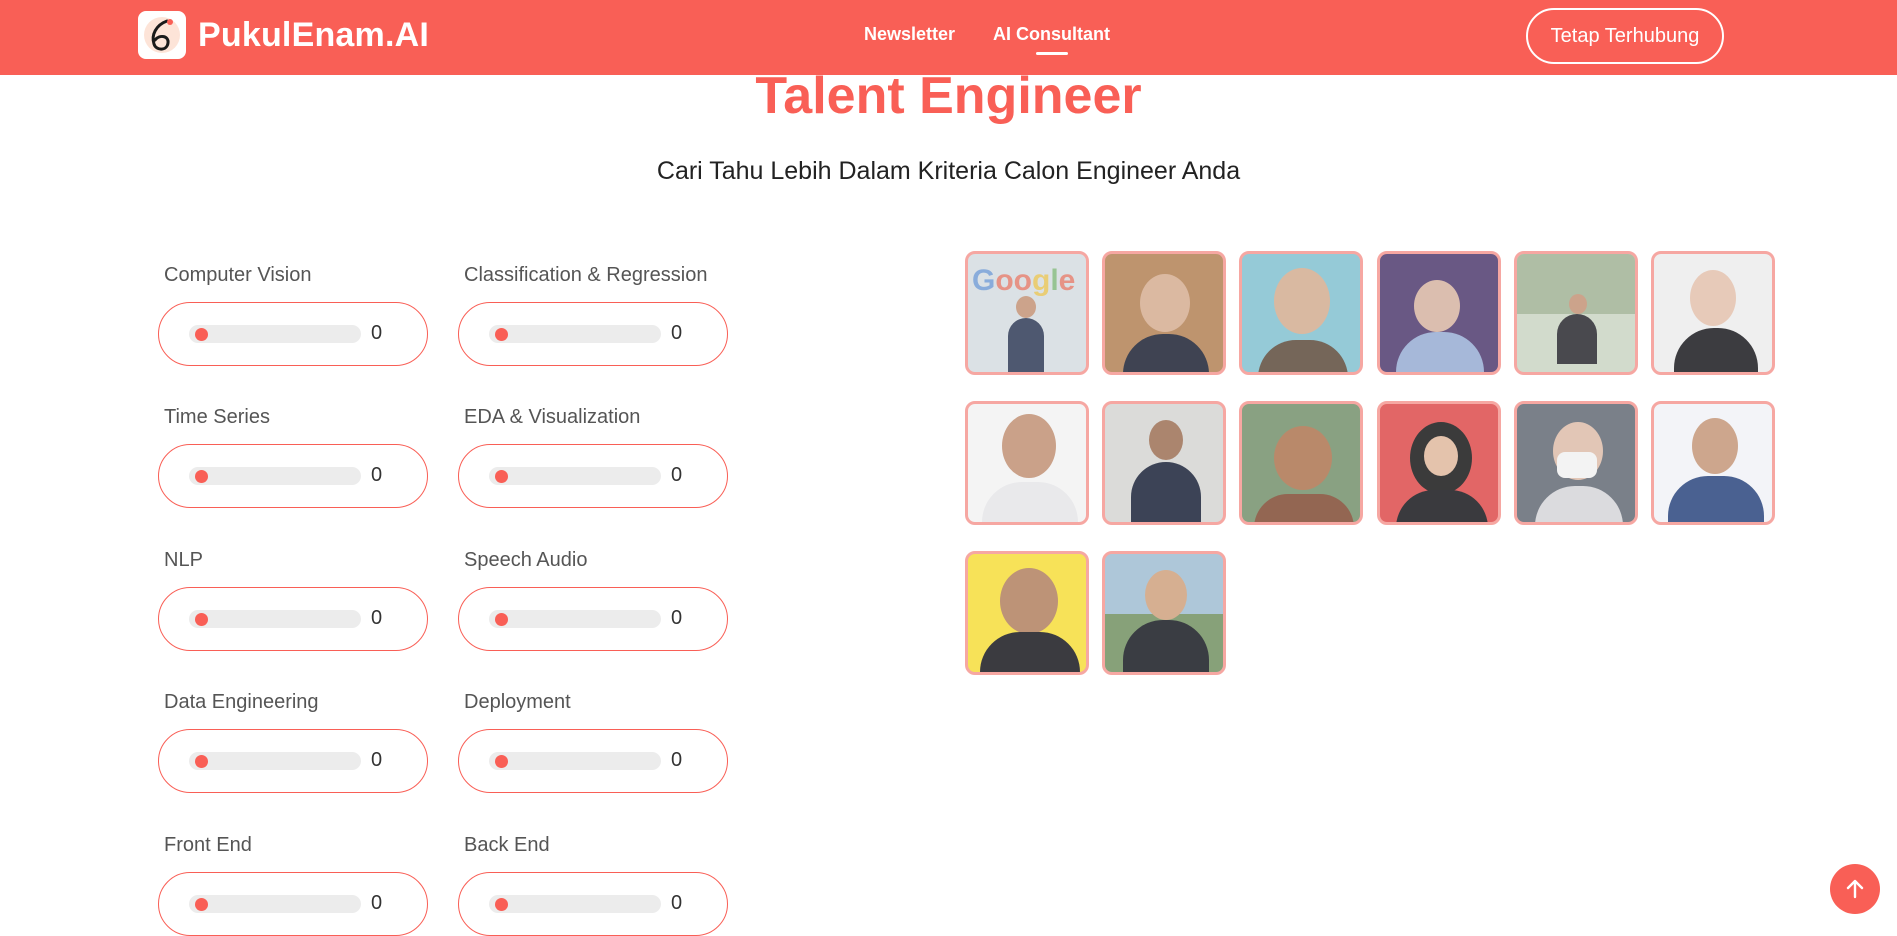 Image resolution: width=1897 pixels, height=936 pixels. I want to click on skill-label: NLP, so click(183, 560).